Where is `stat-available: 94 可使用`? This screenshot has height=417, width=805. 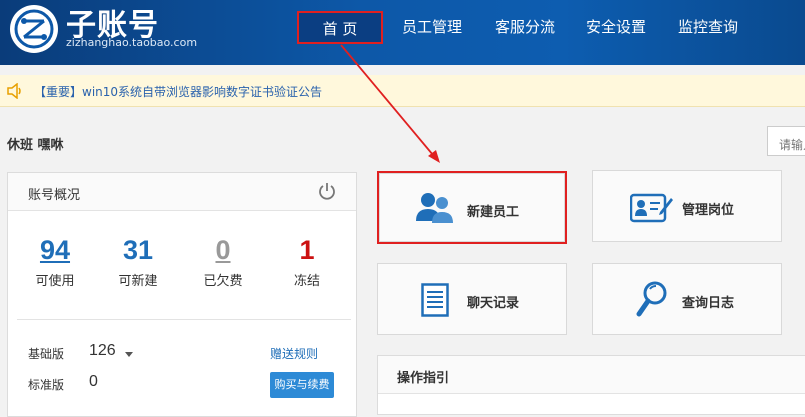
stat-available: 94 可使用 is located at coordinates (55, 261).